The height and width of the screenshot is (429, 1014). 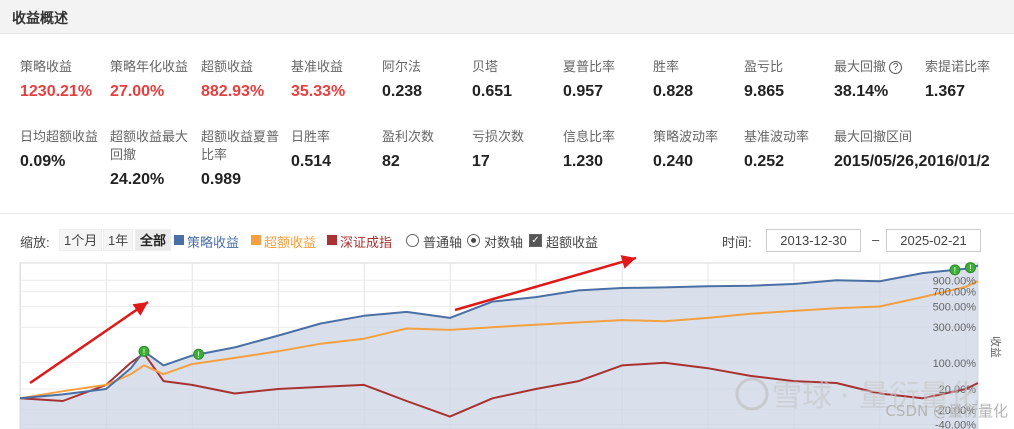 I want to click on metric-item: 日胜率 0.514, so click(x=336, y=149).